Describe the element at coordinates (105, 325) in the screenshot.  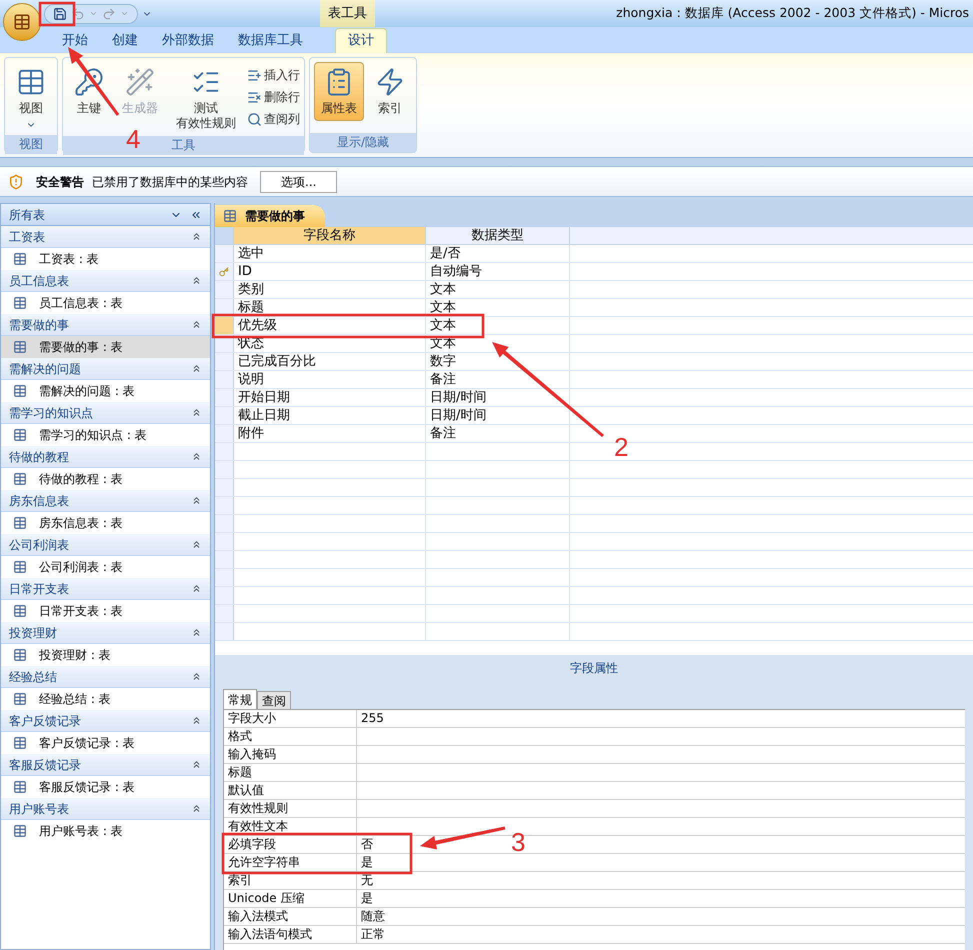
I see `nav-group-header: 需要做的事` at that location.